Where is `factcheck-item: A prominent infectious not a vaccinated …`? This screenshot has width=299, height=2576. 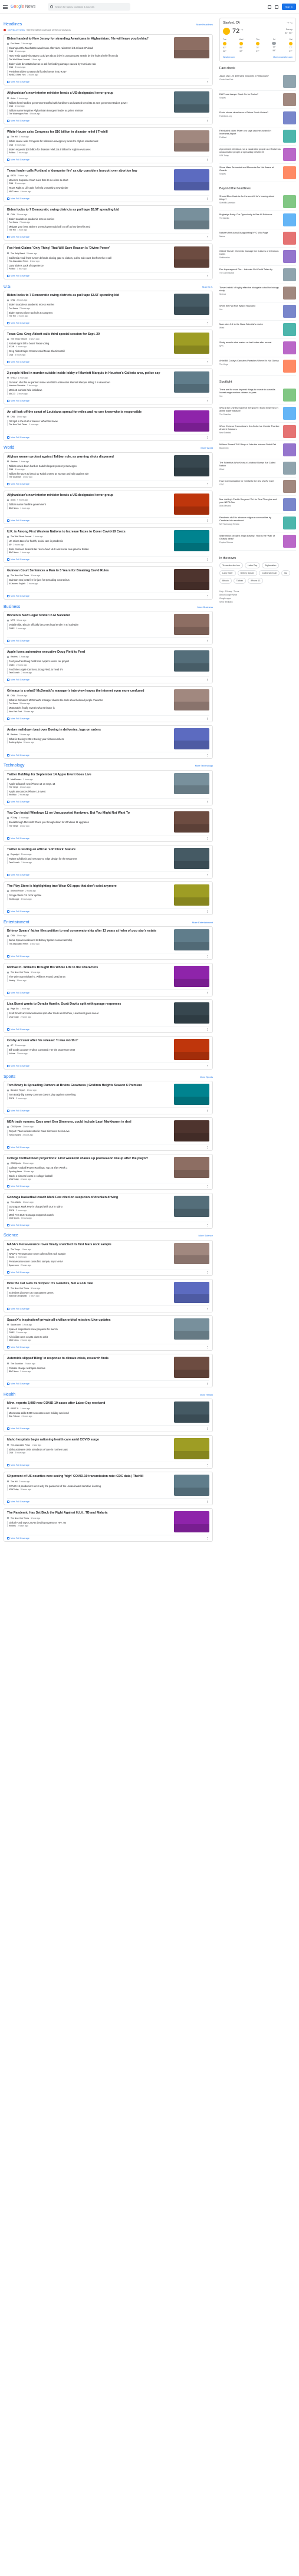
factcheck-item: A prominent infectious not a vaccinated … is located at coordinates (257, 155).